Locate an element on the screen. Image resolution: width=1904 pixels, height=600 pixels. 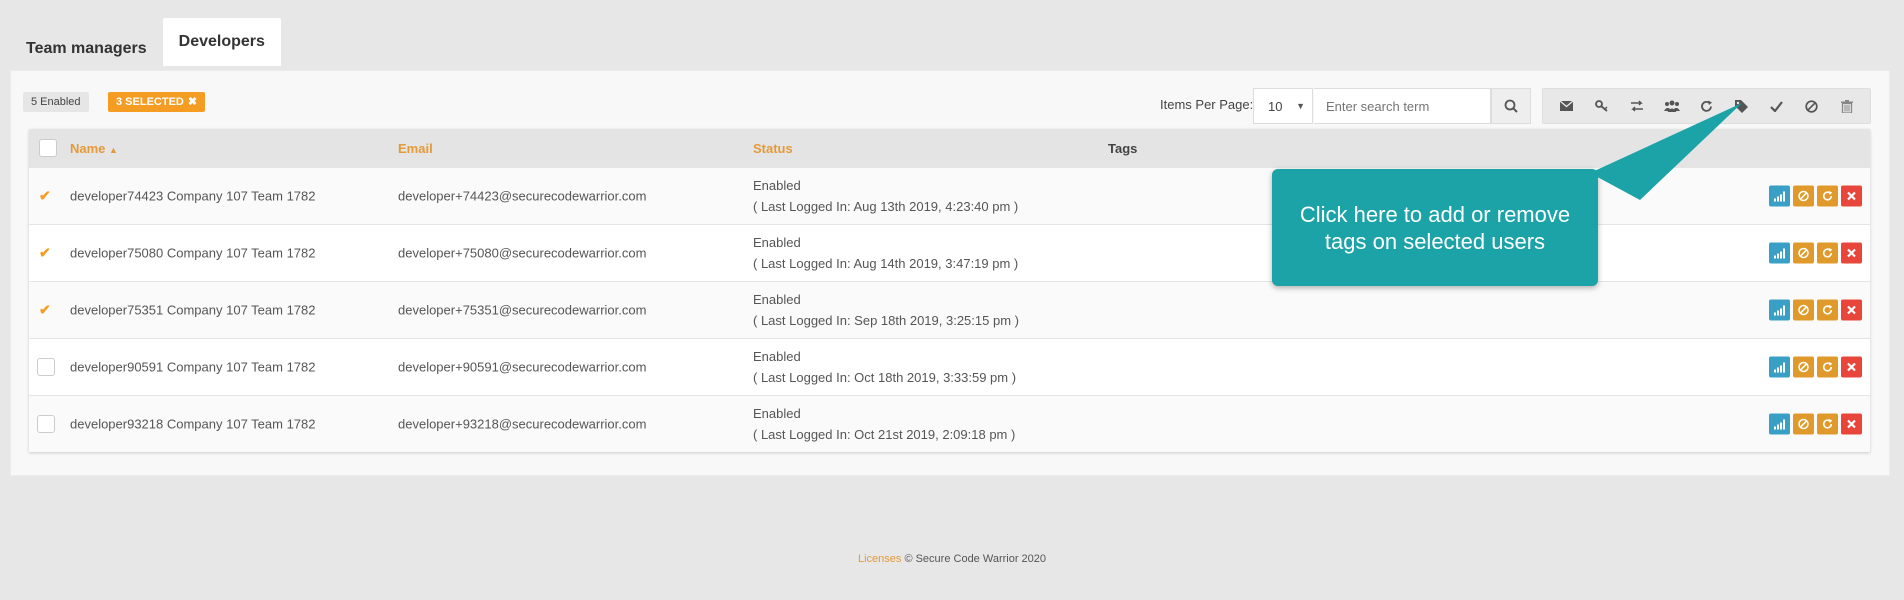
table-header: Name ▲ Email Status Tags is located at coordinates (949, 148).